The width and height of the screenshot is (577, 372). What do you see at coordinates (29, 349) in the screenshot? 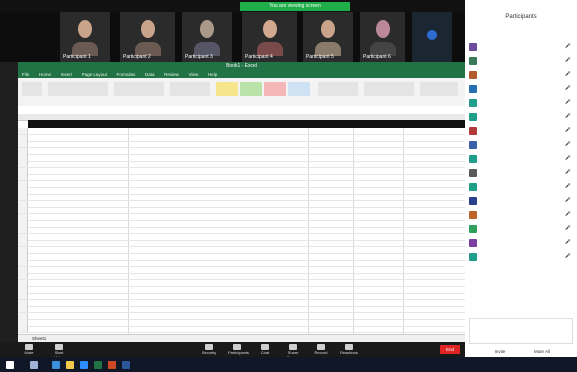
I see `control-mute: Mute` at bounding box center [29, 349].